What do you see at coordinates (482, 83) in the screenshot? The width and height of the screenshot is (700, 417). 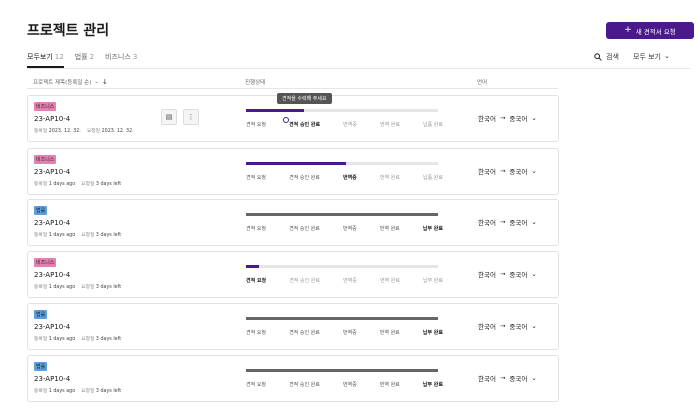 I see `language-column-label: 언어` at bounding box center [482, 83].